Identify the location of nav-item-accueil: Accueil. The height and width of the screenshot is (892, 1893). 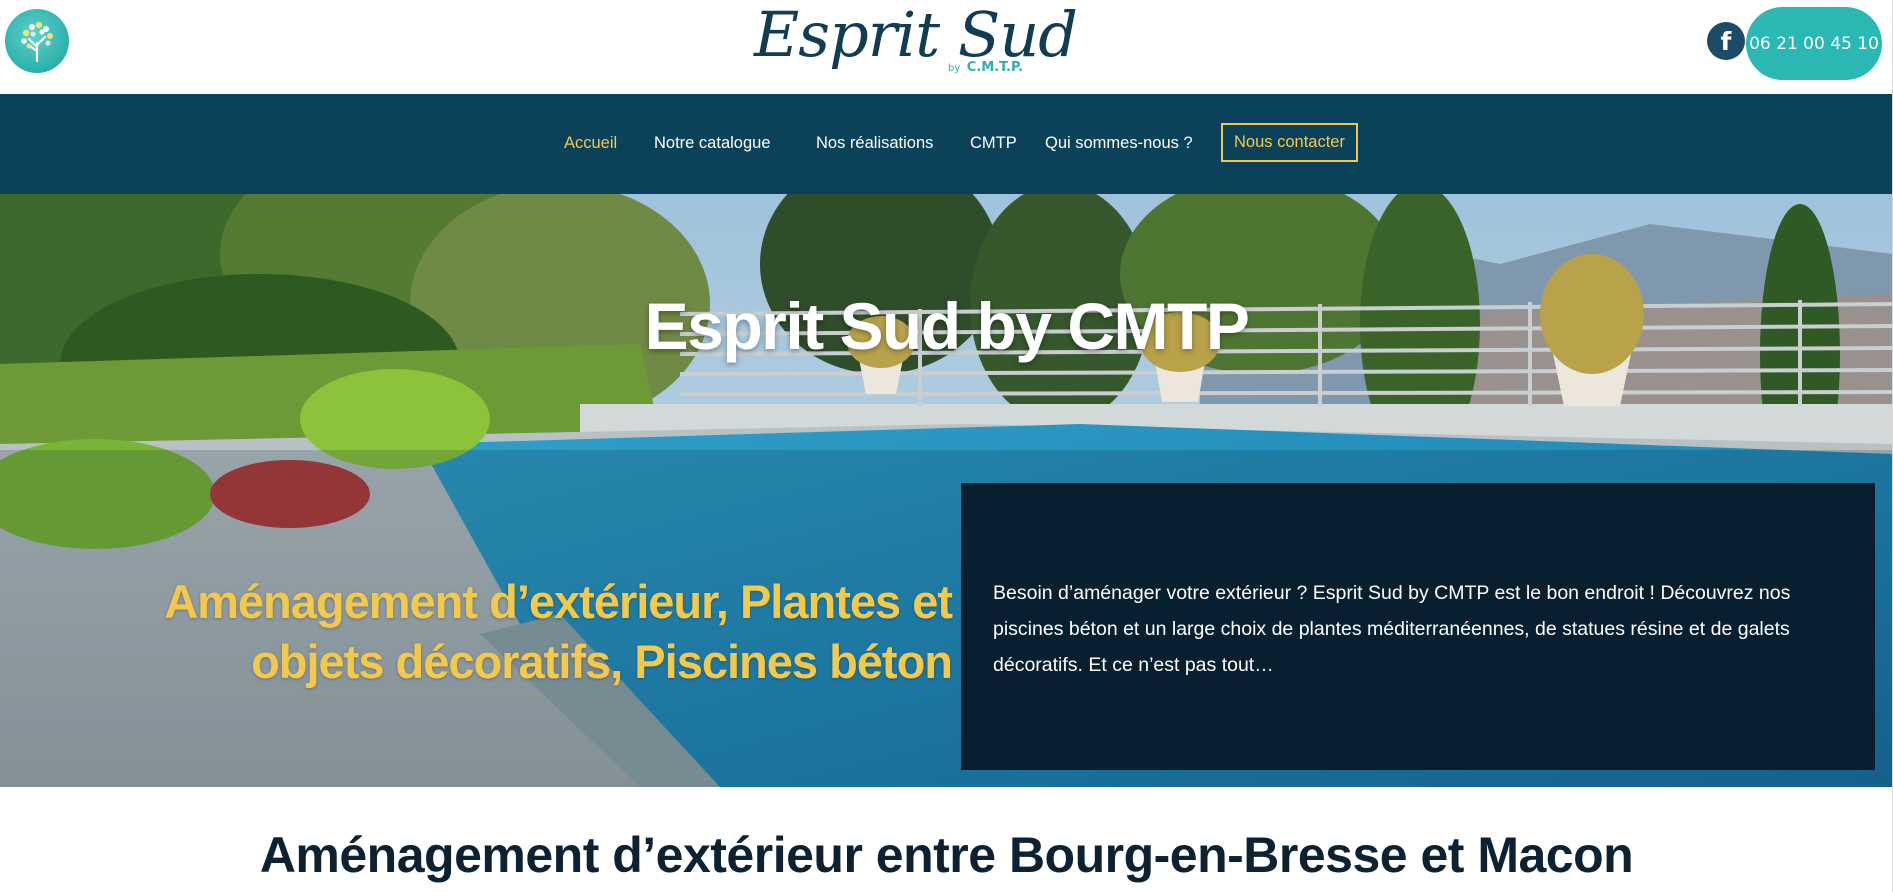
(590, 143).